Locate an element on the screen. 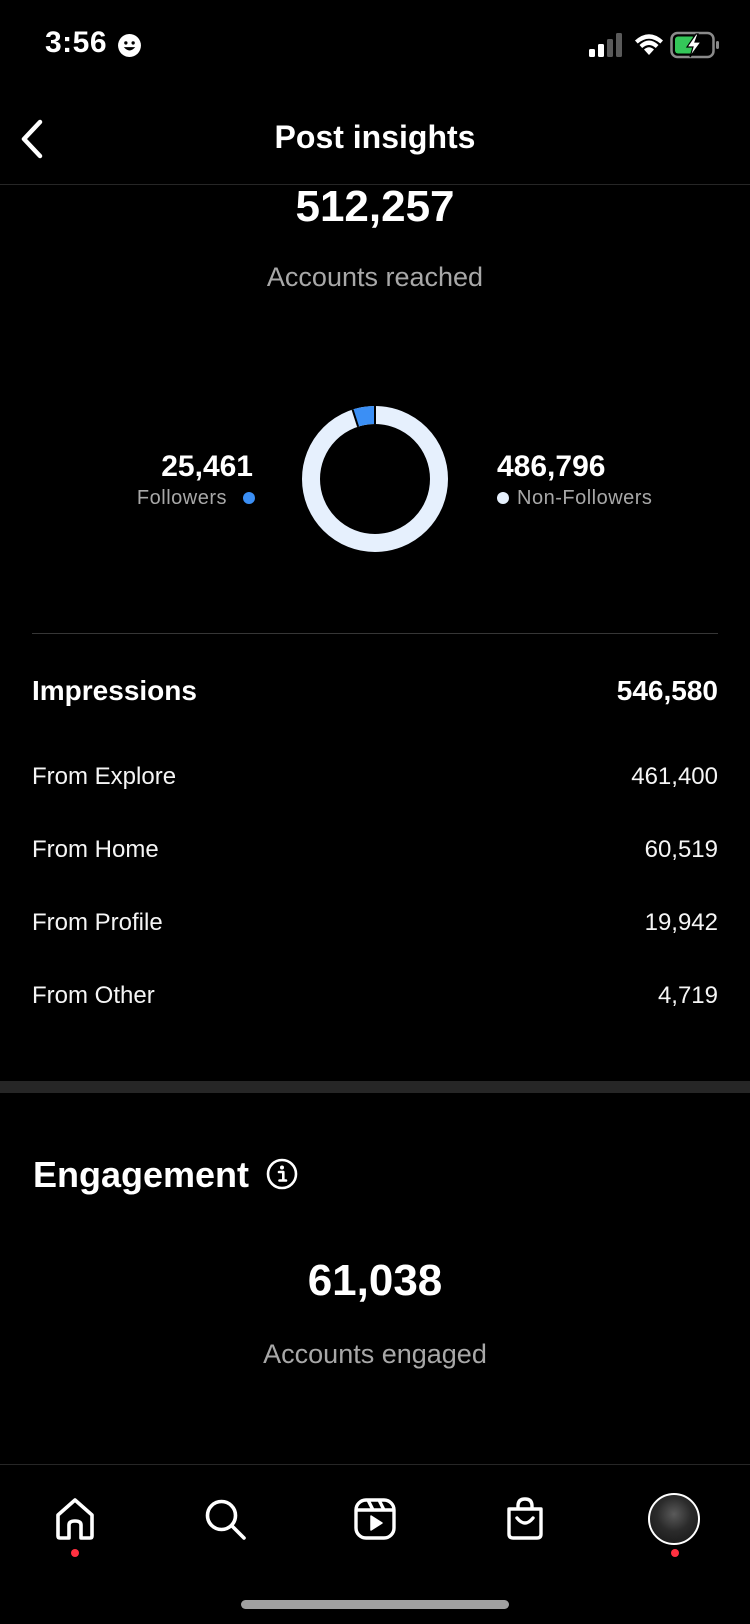 The image size is (750, 1624). section-separator is located at coordinates (375, 1087).